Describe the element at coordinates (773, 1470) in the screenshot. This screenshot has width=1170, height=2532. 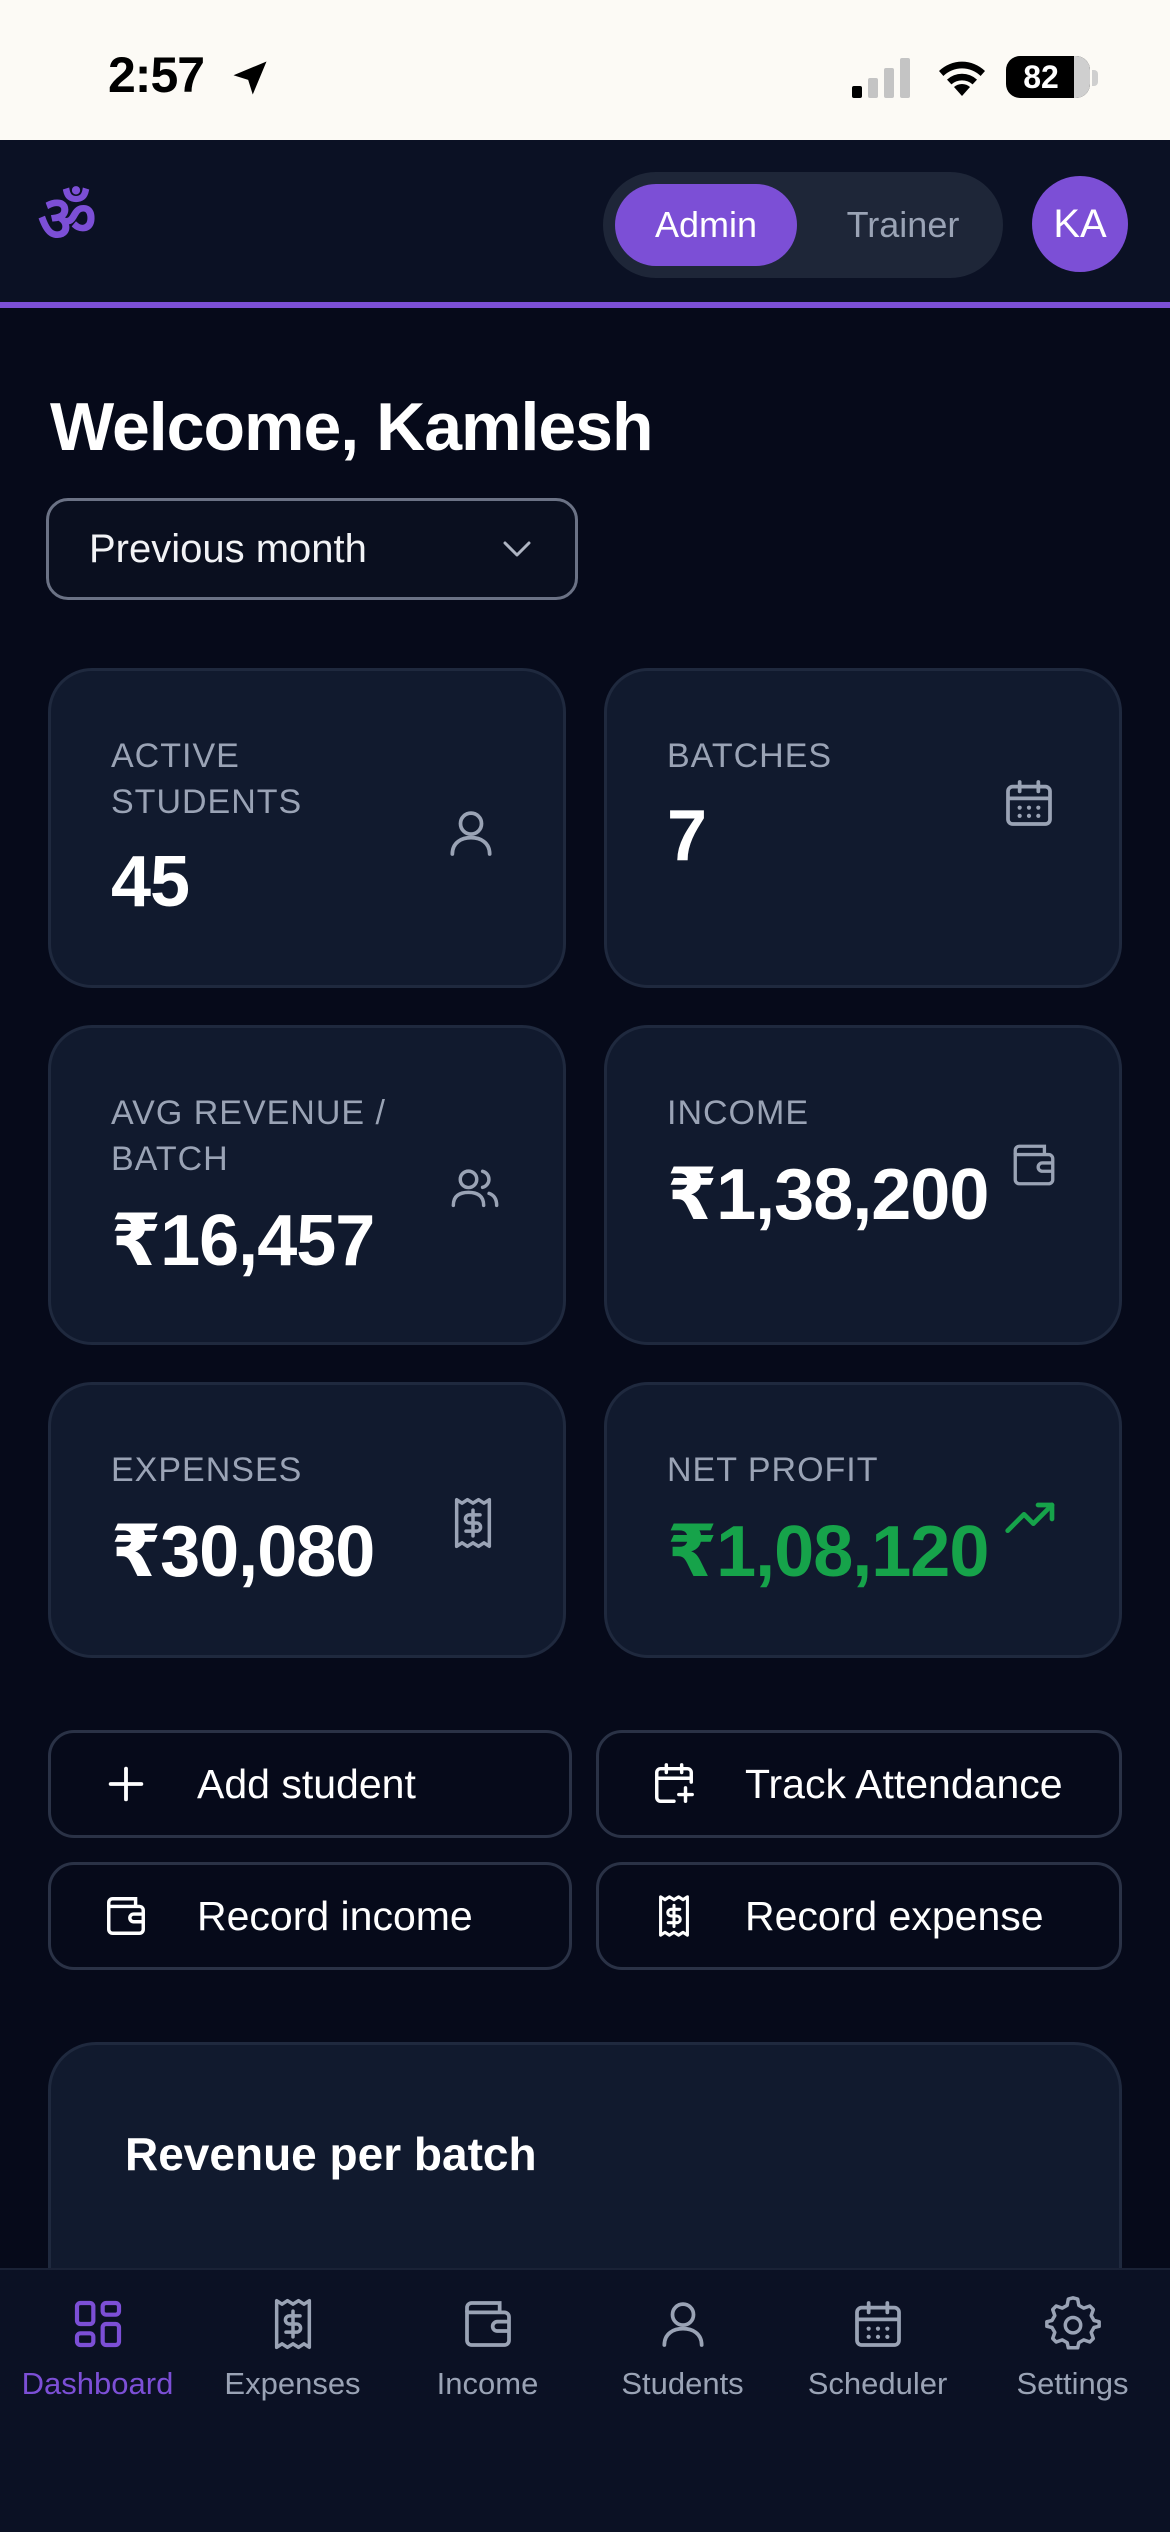
I see `stat-label: NET PROFIT` at that location.